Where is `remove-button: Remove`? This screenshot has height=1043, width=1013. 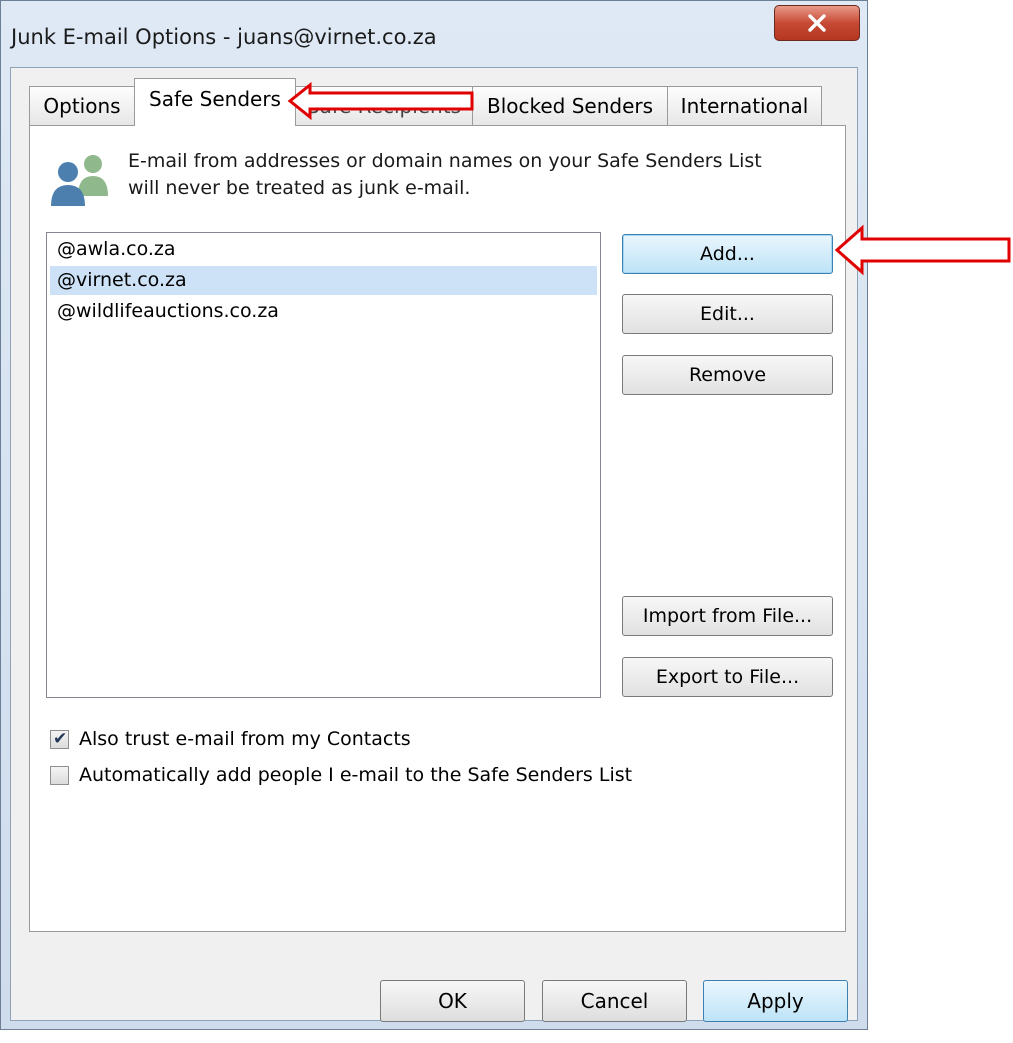 remove-button: Remove is located at coordinates (727, 375).